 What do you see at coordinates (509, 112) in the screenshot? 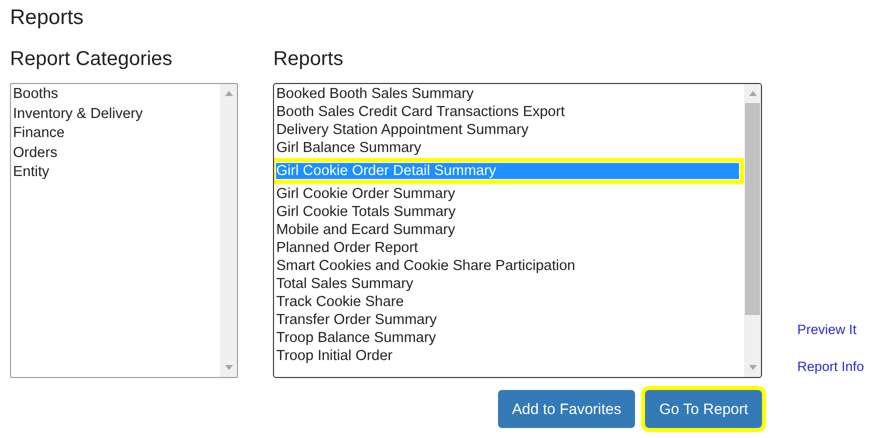
I see `list-item: Booth Sales Credit Card Transactions Export` at bounding box center [509, 112].